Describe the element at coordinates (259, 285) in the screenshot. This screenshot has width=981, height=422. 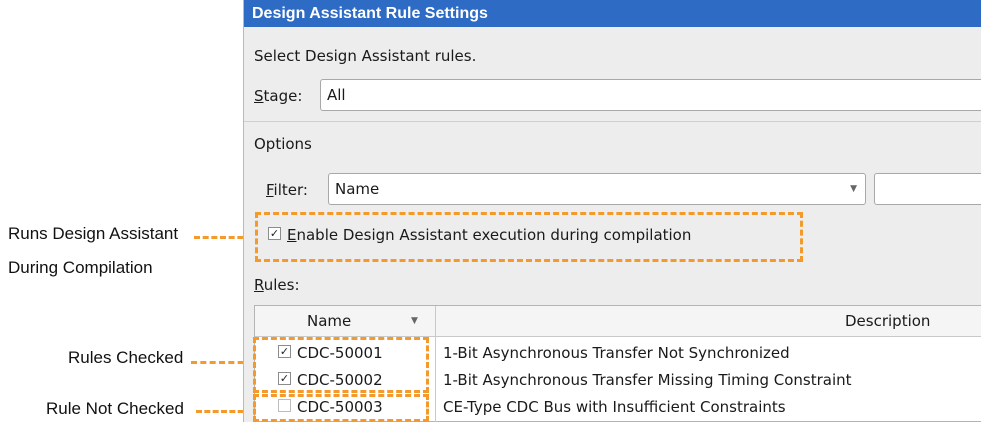
I see `rules-label-key: R` at that location.